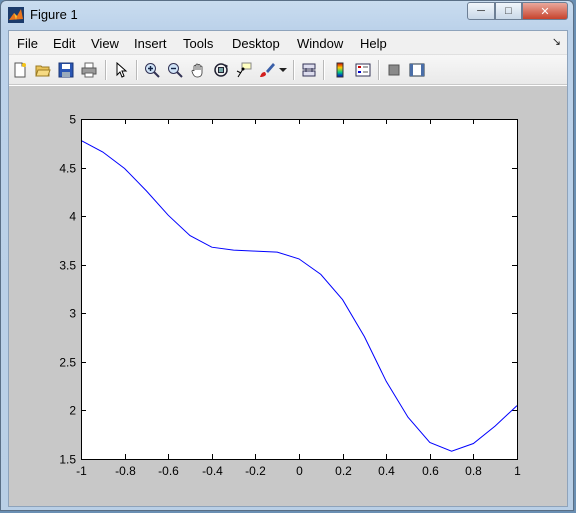 Image resolution: width=576 pixels, height=513 pixels. Describe the element at coordinates (67, 169) in the screenshot. I see `y-tick-label: 4.5` at that location.